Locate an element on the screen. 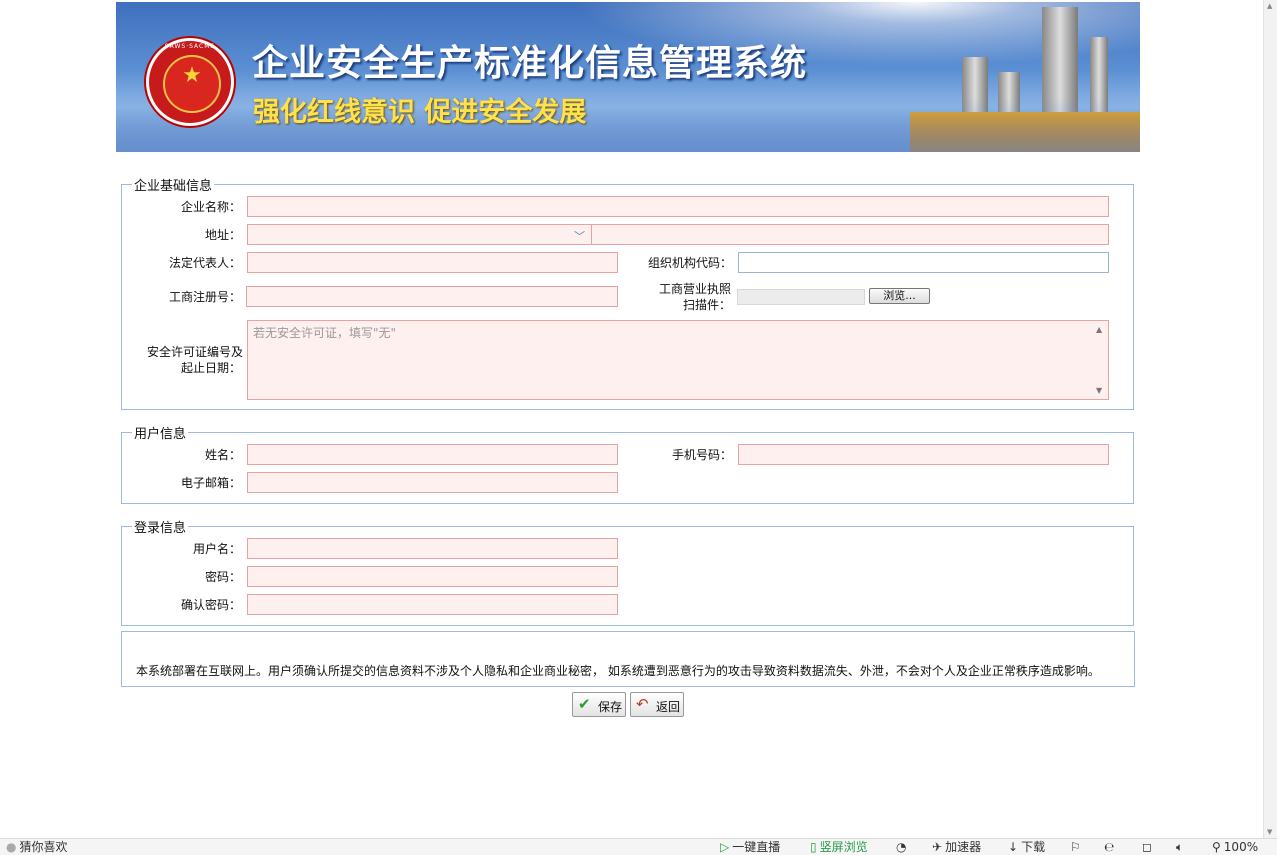  logo-seal: SAWS·SACMS ★ is located at coordinates (190, 82).